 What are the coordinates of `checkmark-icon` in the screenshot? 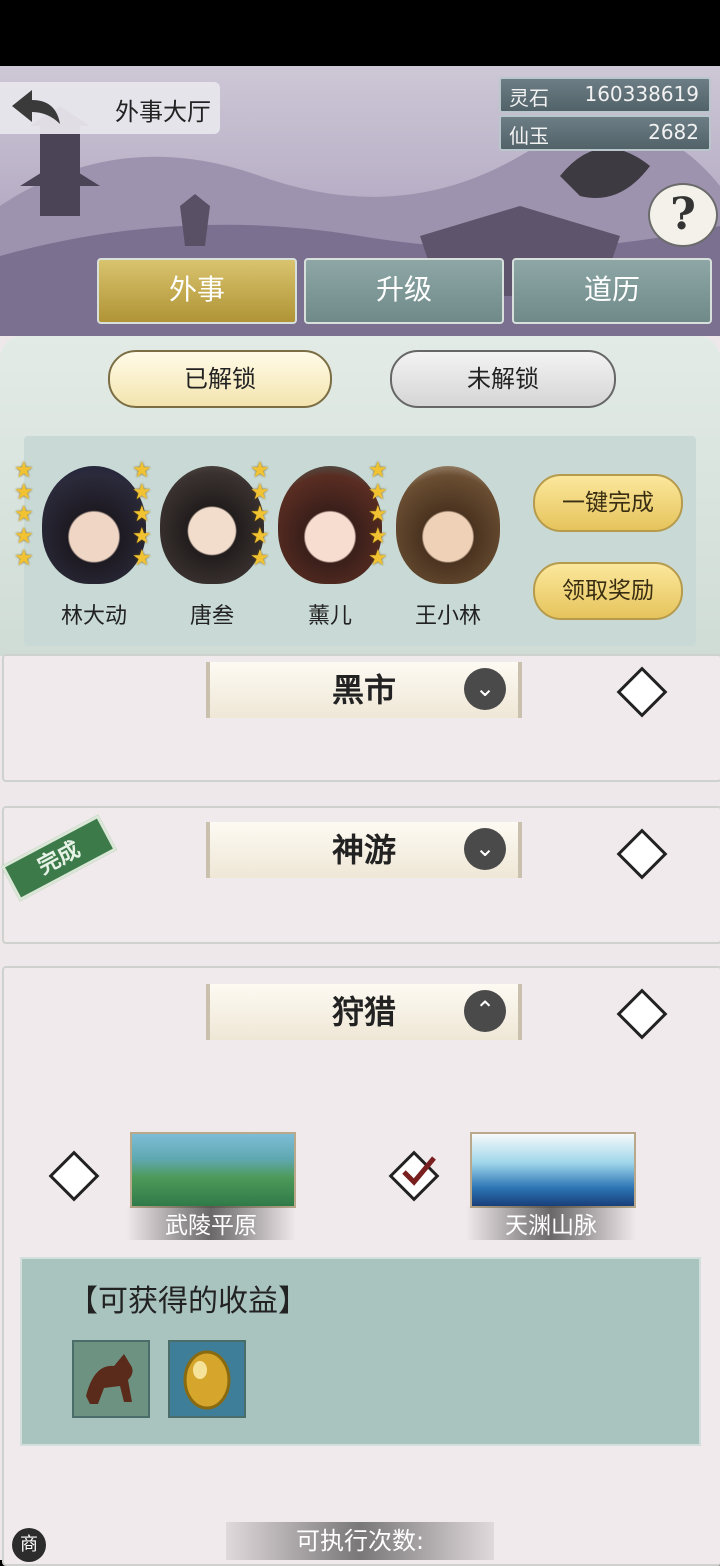 It's located at (419, 1171).